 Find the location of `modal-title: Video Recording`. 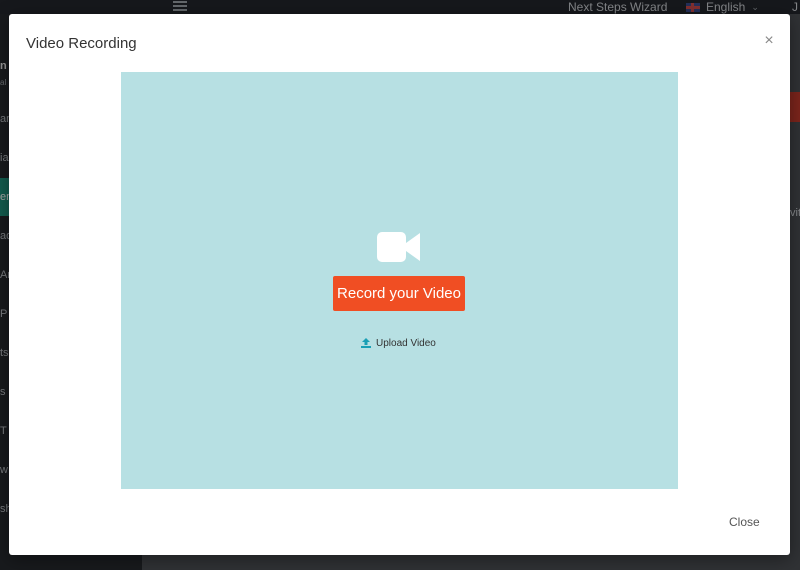

modal-title: Video Recording is located at coordinates (81, 43).